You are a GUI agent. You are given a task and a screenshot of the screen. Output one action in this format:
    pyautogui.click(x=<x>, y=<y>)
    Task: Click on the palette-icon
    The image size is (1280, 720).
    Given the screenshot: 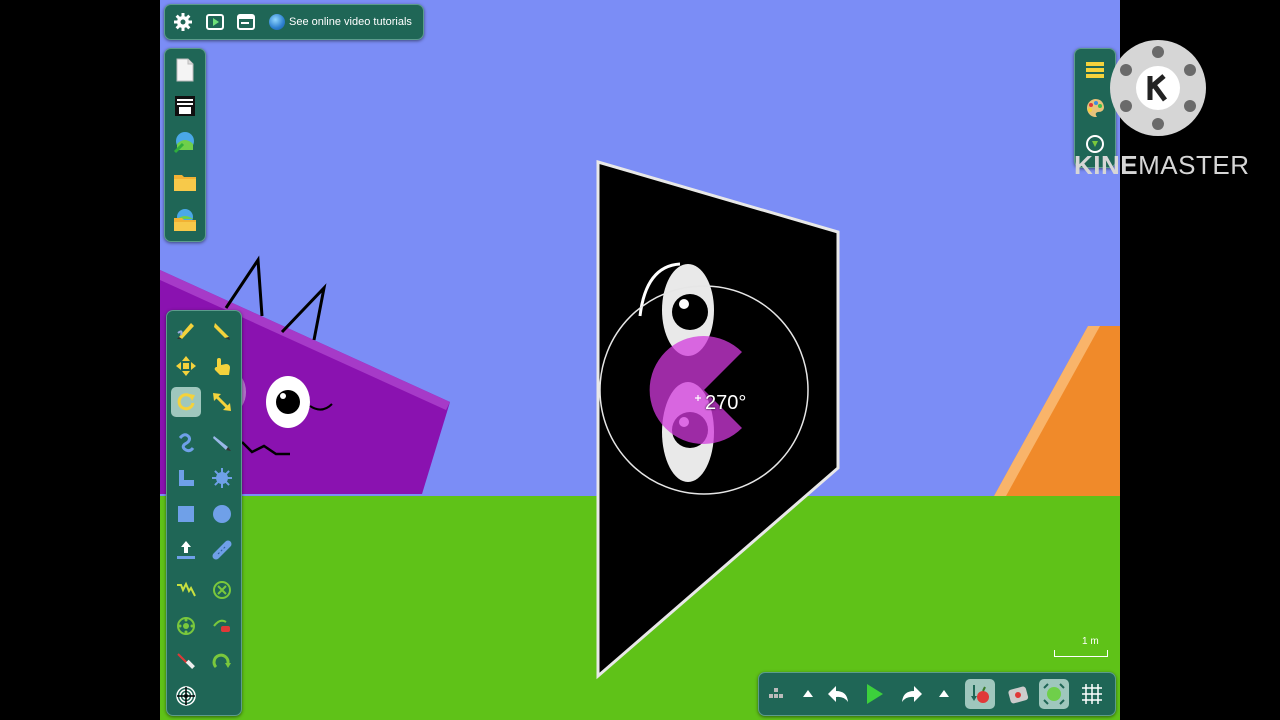 What is the action you would take?
    pyautogui.click(x=1095, y=108)
    